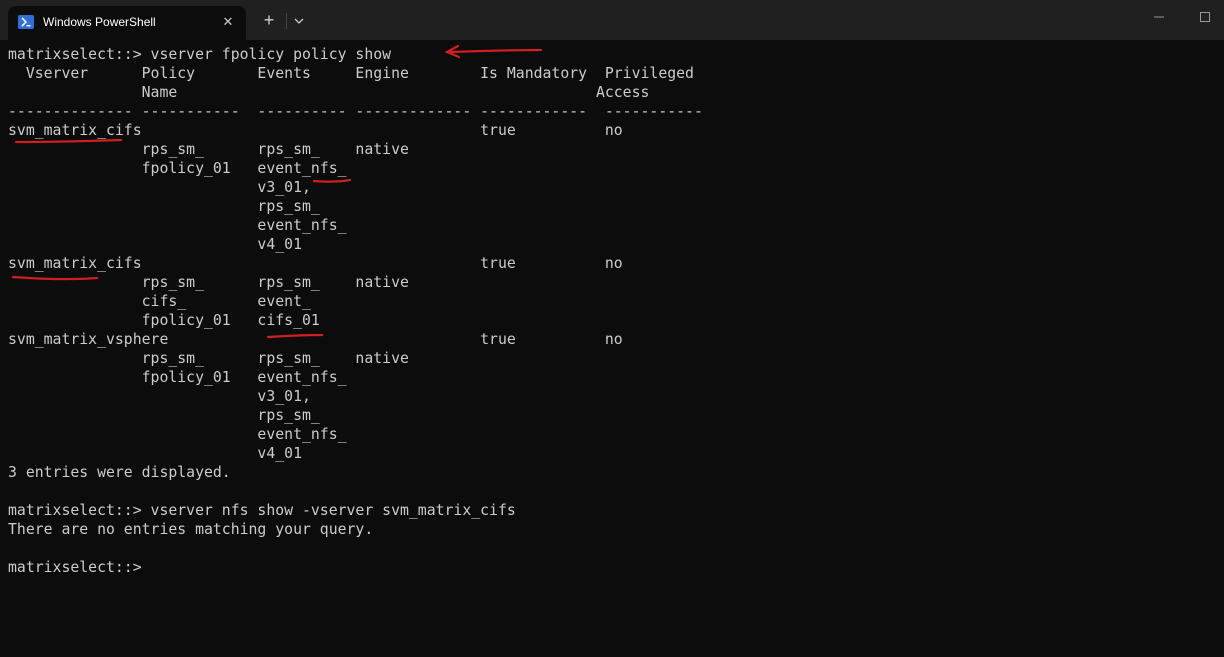  I want to click on terminal-line: 3 entries were displayed., so click(119, 472).